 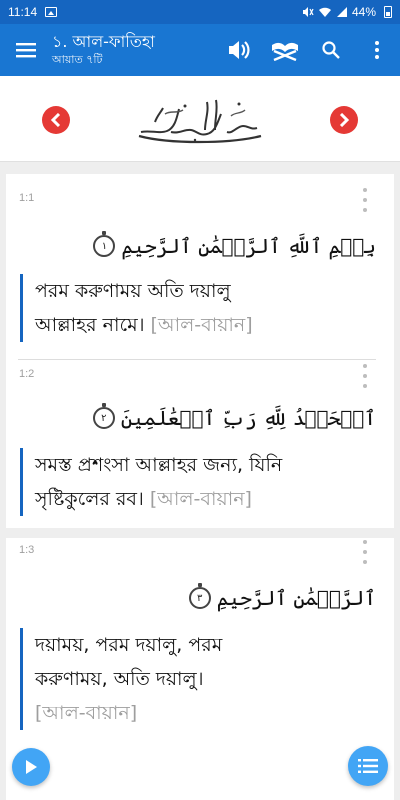 I want to click on arabic-verse: بِسۡمِ ٱللَّهِ ٱلرَّحۡمَٰنِ ٱلرَّحِيمِ, so click(x=248, y=246).